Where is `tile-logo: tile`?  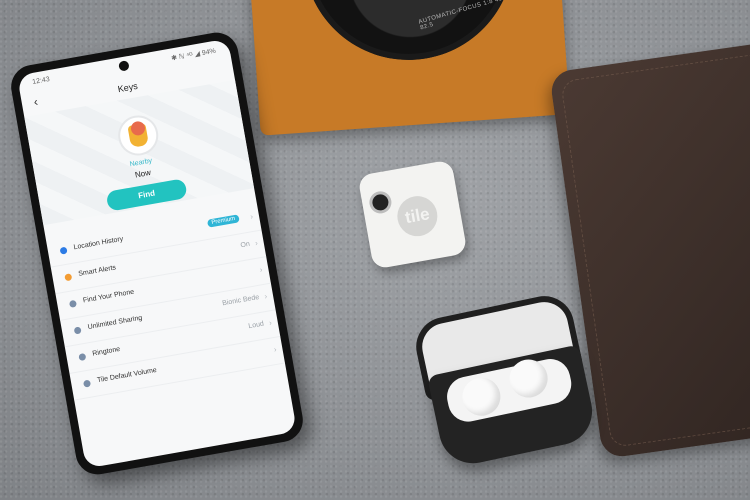 tile-logo: tile is located at coordinates (417, 216).